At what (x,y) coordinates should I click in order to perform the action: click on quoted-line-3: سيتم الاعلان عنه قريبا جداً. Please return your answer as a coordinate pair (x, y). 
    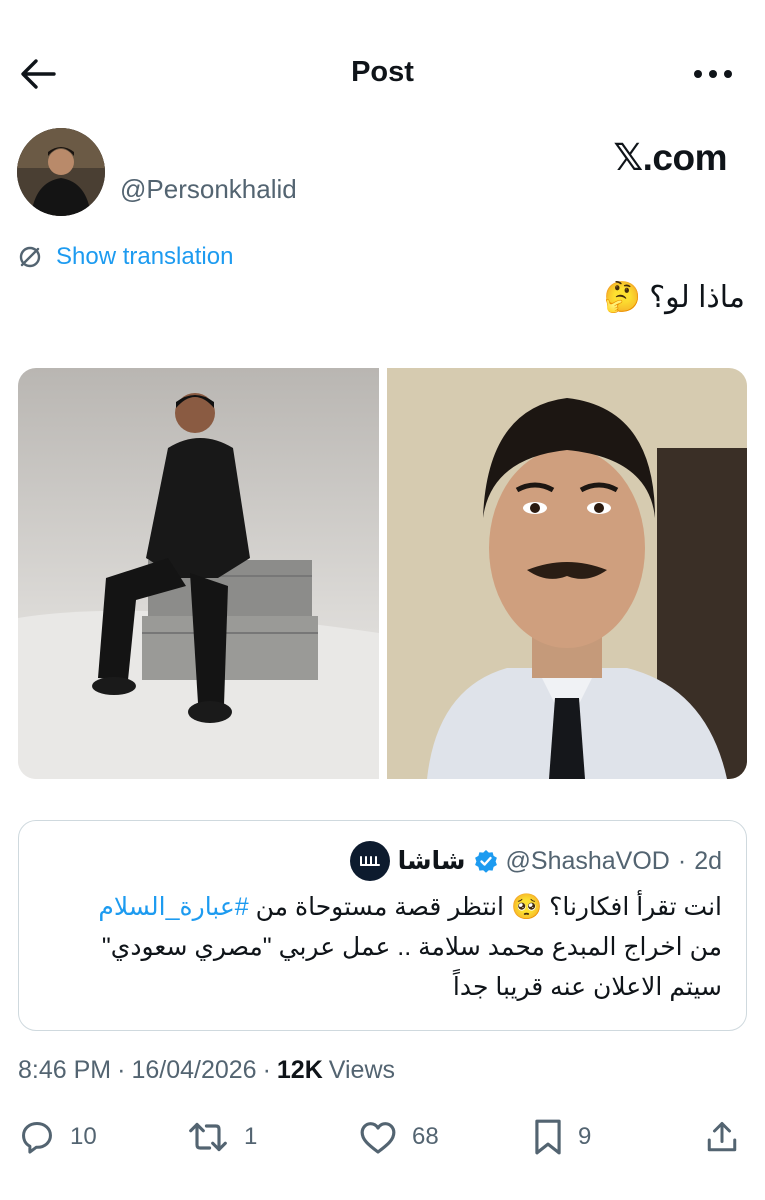
    Looking at the image, I should click on (587, 987).